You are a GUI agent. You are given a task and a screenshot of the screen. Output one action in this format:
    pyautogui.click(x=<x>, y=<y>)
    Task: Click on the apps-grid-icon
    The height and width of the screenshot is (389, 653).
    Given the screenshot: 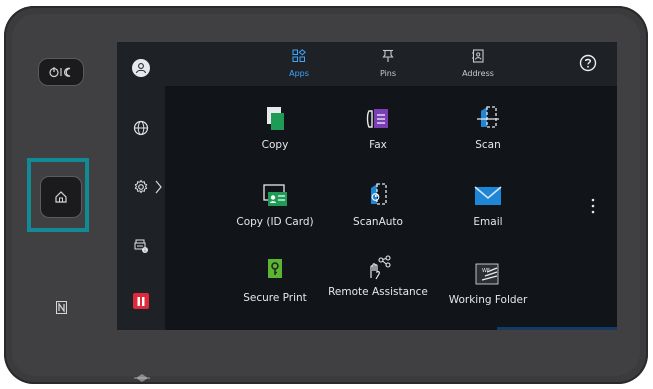 What is the action you would take?
    pyautogui.click(x=299, y=55)
    